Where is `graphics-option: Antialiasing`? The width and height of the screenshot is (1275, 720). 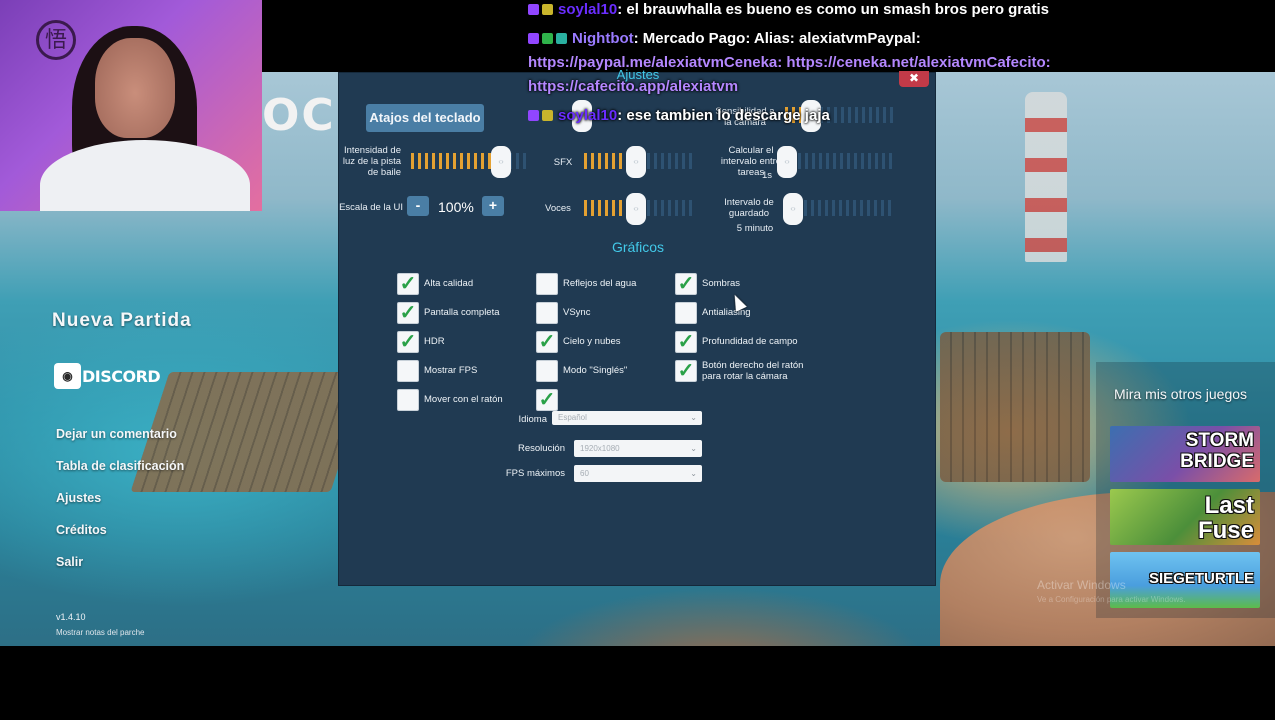 graphics-option: Antialiasing is located at coordinates (750, 313).